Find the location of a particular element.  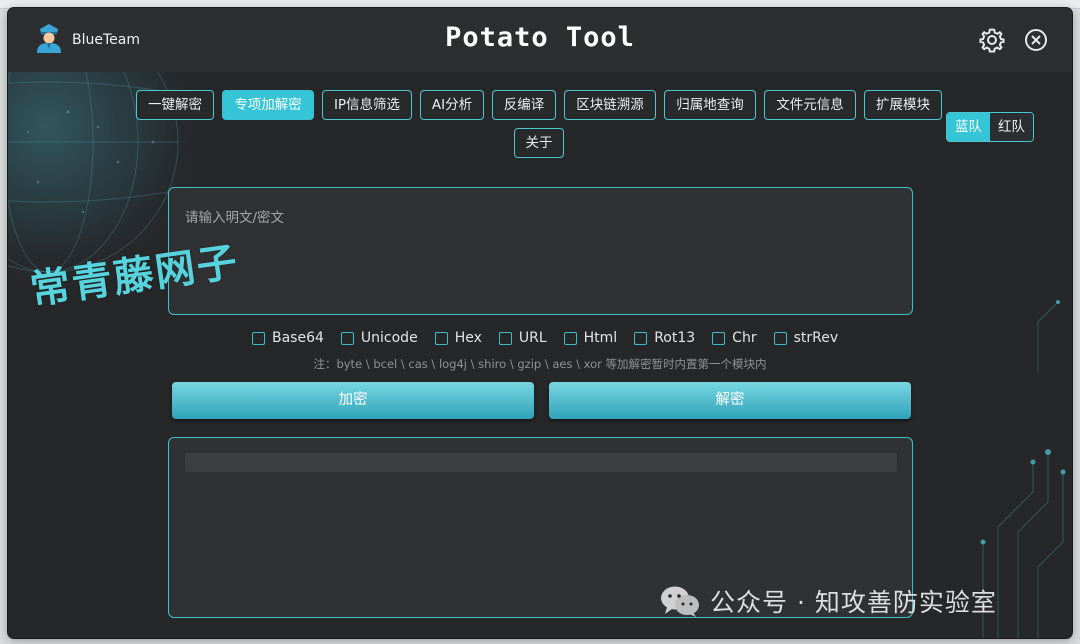

team-toggle: 蓝队 红队 is located at coordinates (990, 127).